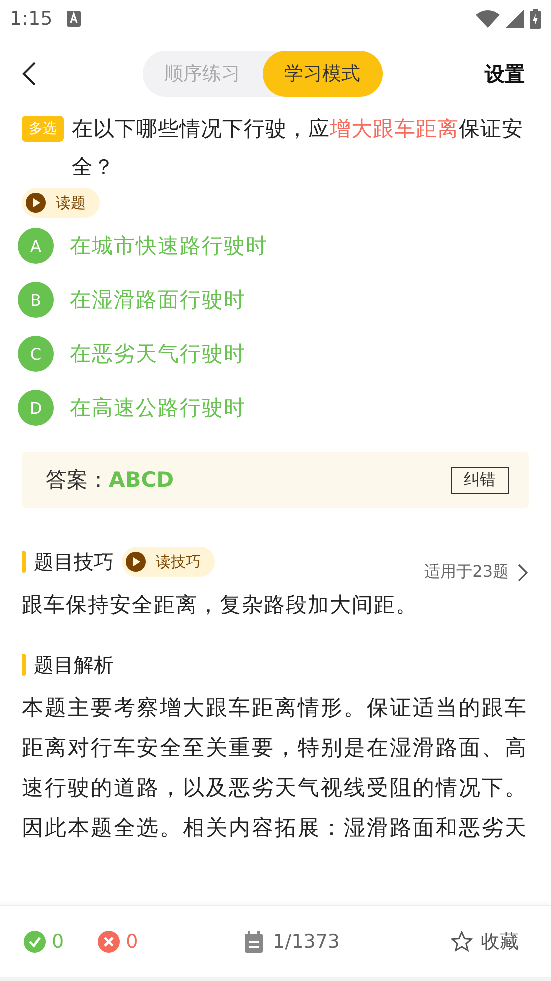  Describe the element at coordinates (158, 354) in the screenshot. I see `option-text: 在恶劣天气行驶时` at that location.